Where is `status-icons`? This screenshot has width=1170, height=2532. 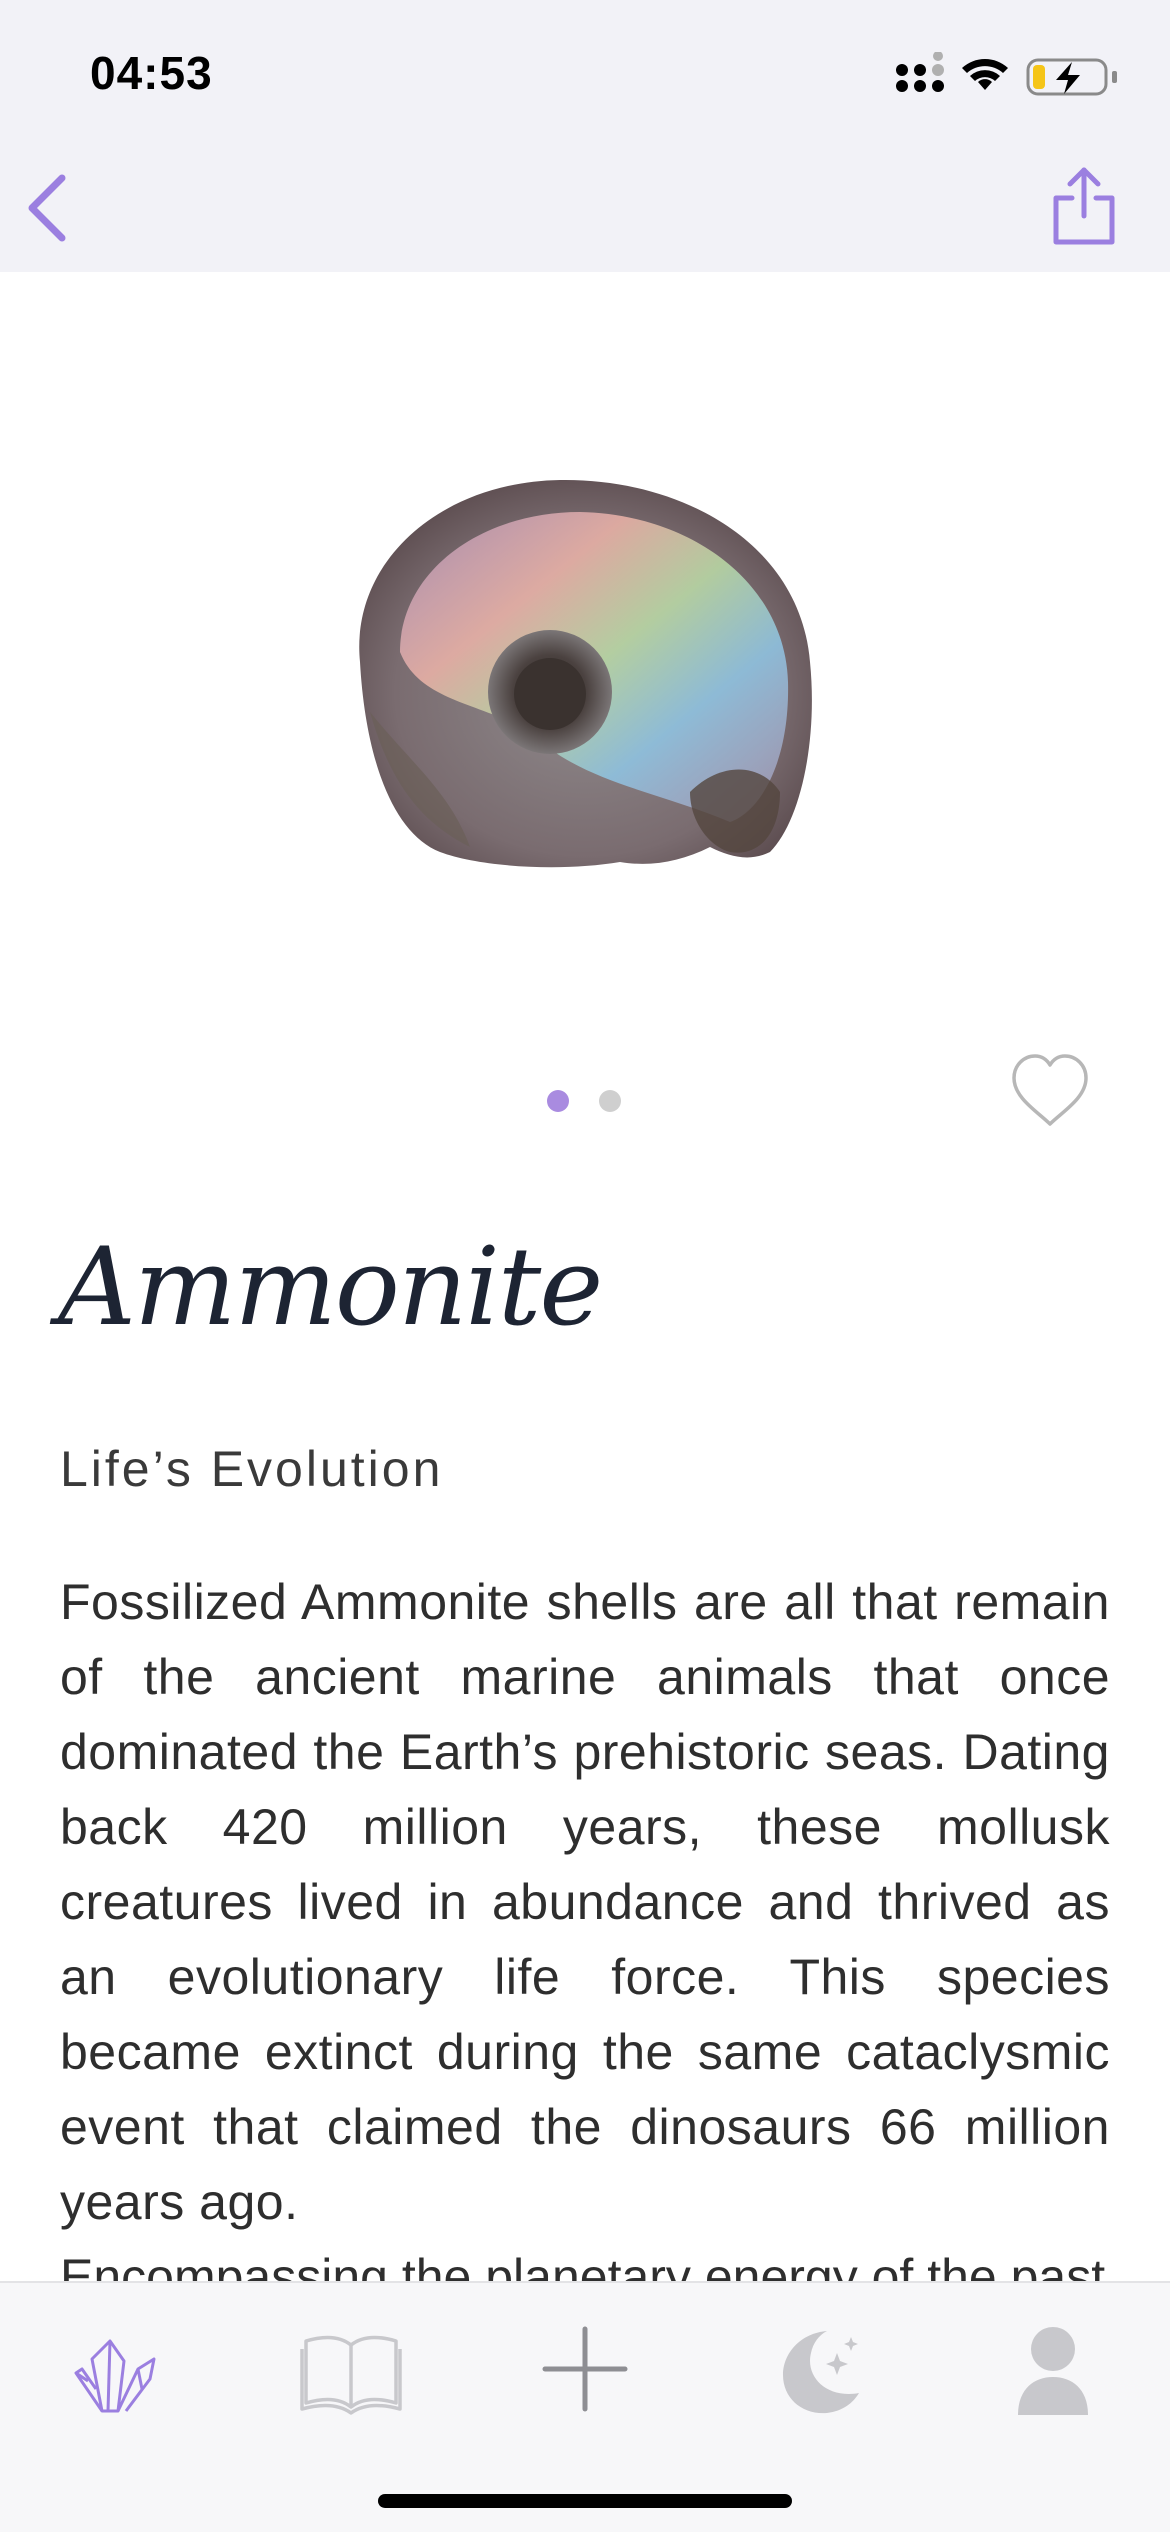
status-icons is located at coordinates (1006, 74).